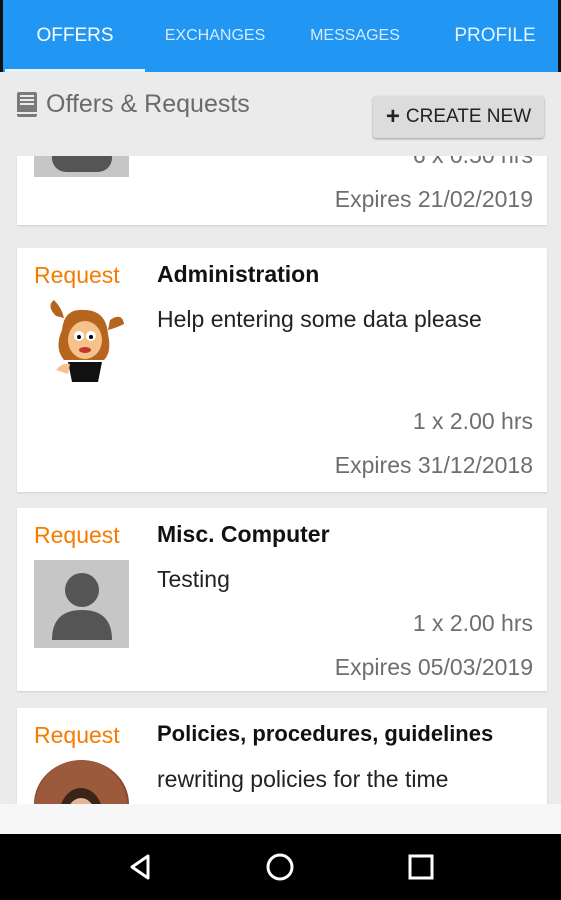  What do you see at coordinates (148, 104) in the screenshot?
I see `page-title-text: Offers & Requests` at bounding box center [148, 104].